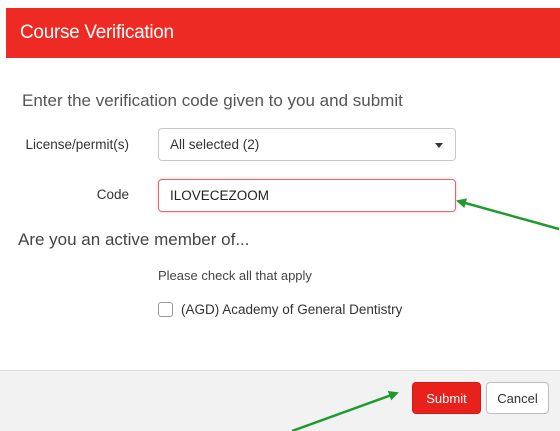 The height and width of the screenshot is (431, 560). Describe the element at coordinates (77, 144) in the screenshot. I see `license-label: License/permit(s)` at that location.